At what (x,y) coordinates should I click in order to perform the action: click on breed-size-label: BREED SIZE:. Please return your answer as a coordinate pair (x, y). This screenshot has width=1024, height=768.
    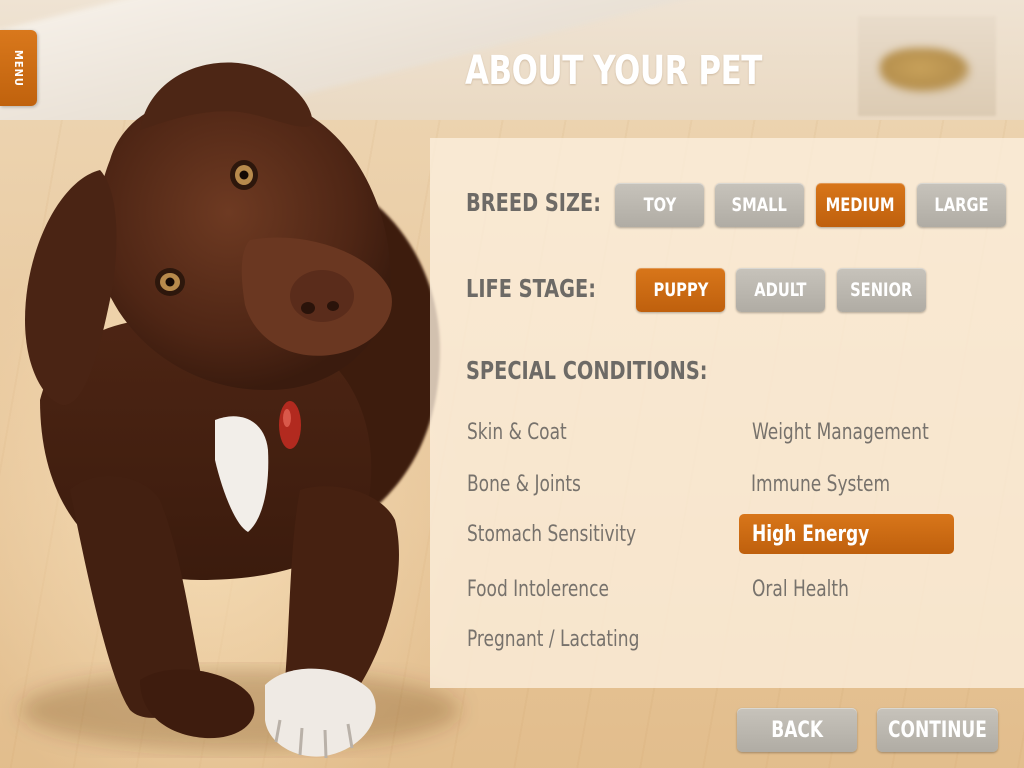
    Looking at the image, I should click on (533, 202).